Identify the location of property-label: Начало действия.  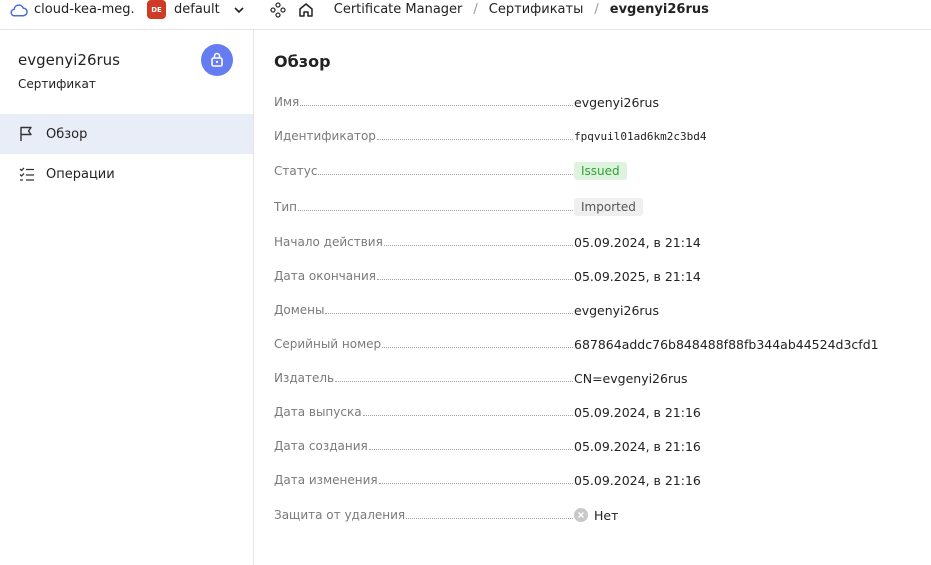
(328, 242).